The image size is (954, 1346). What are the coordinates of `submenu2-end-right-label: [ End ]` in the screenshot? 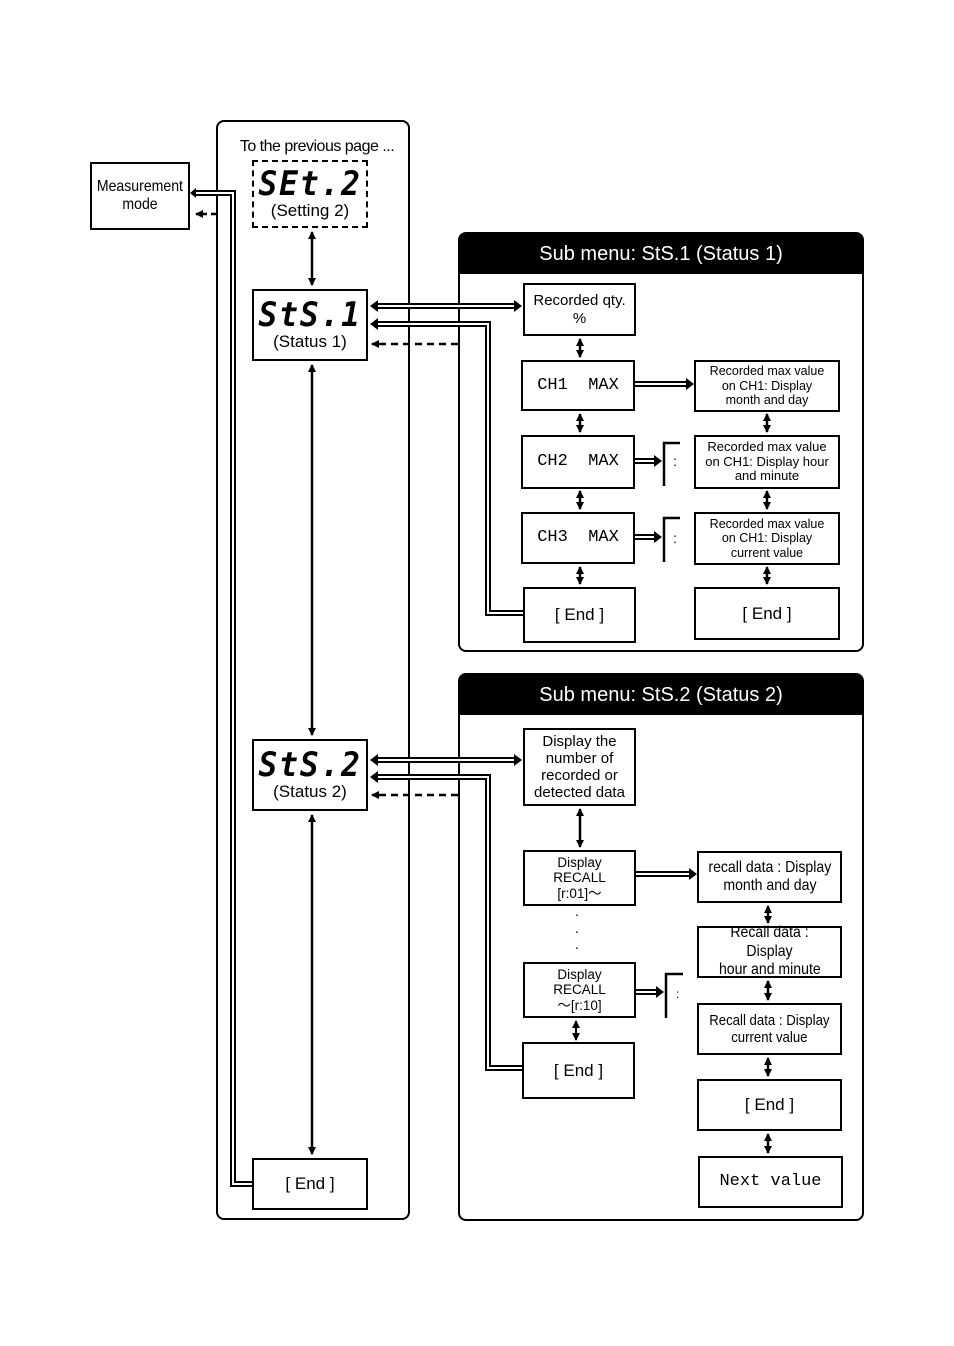 It's located at (769, 1105).